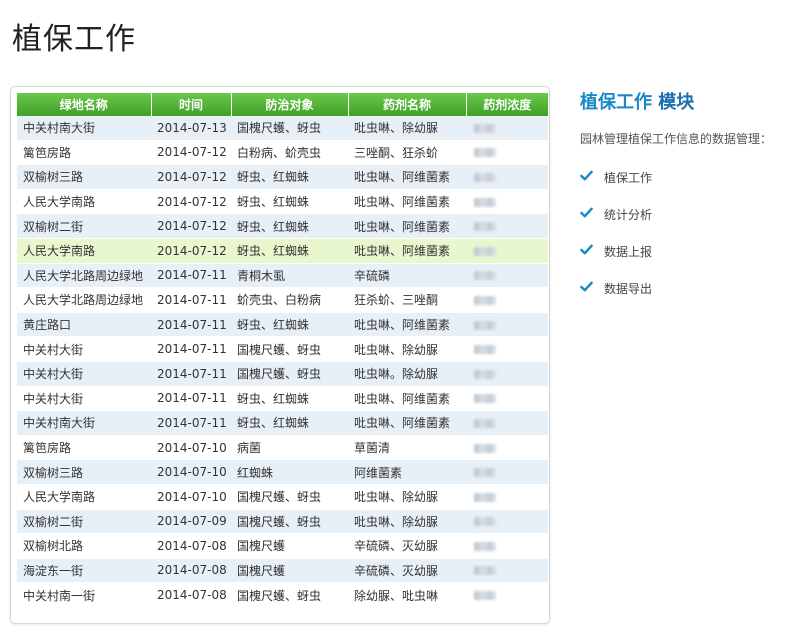 The height and width of the screenshot is (640, 810). What do you see at coordinates (628, 215) in the screenshot?
I see `feature-label: 统计分析` at bounding box center [628, 215].